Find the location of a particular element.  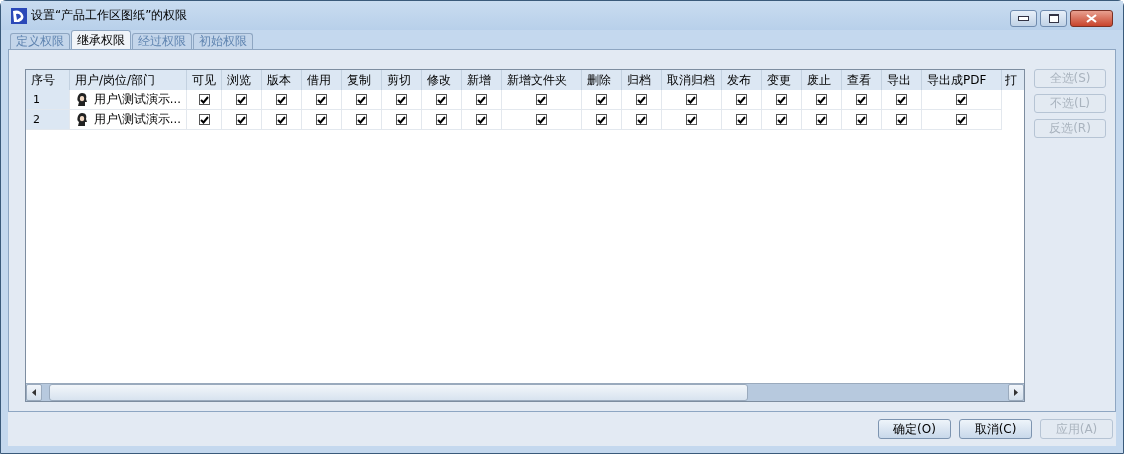

scrollbar-thumb is located at coordinates (398, 392).